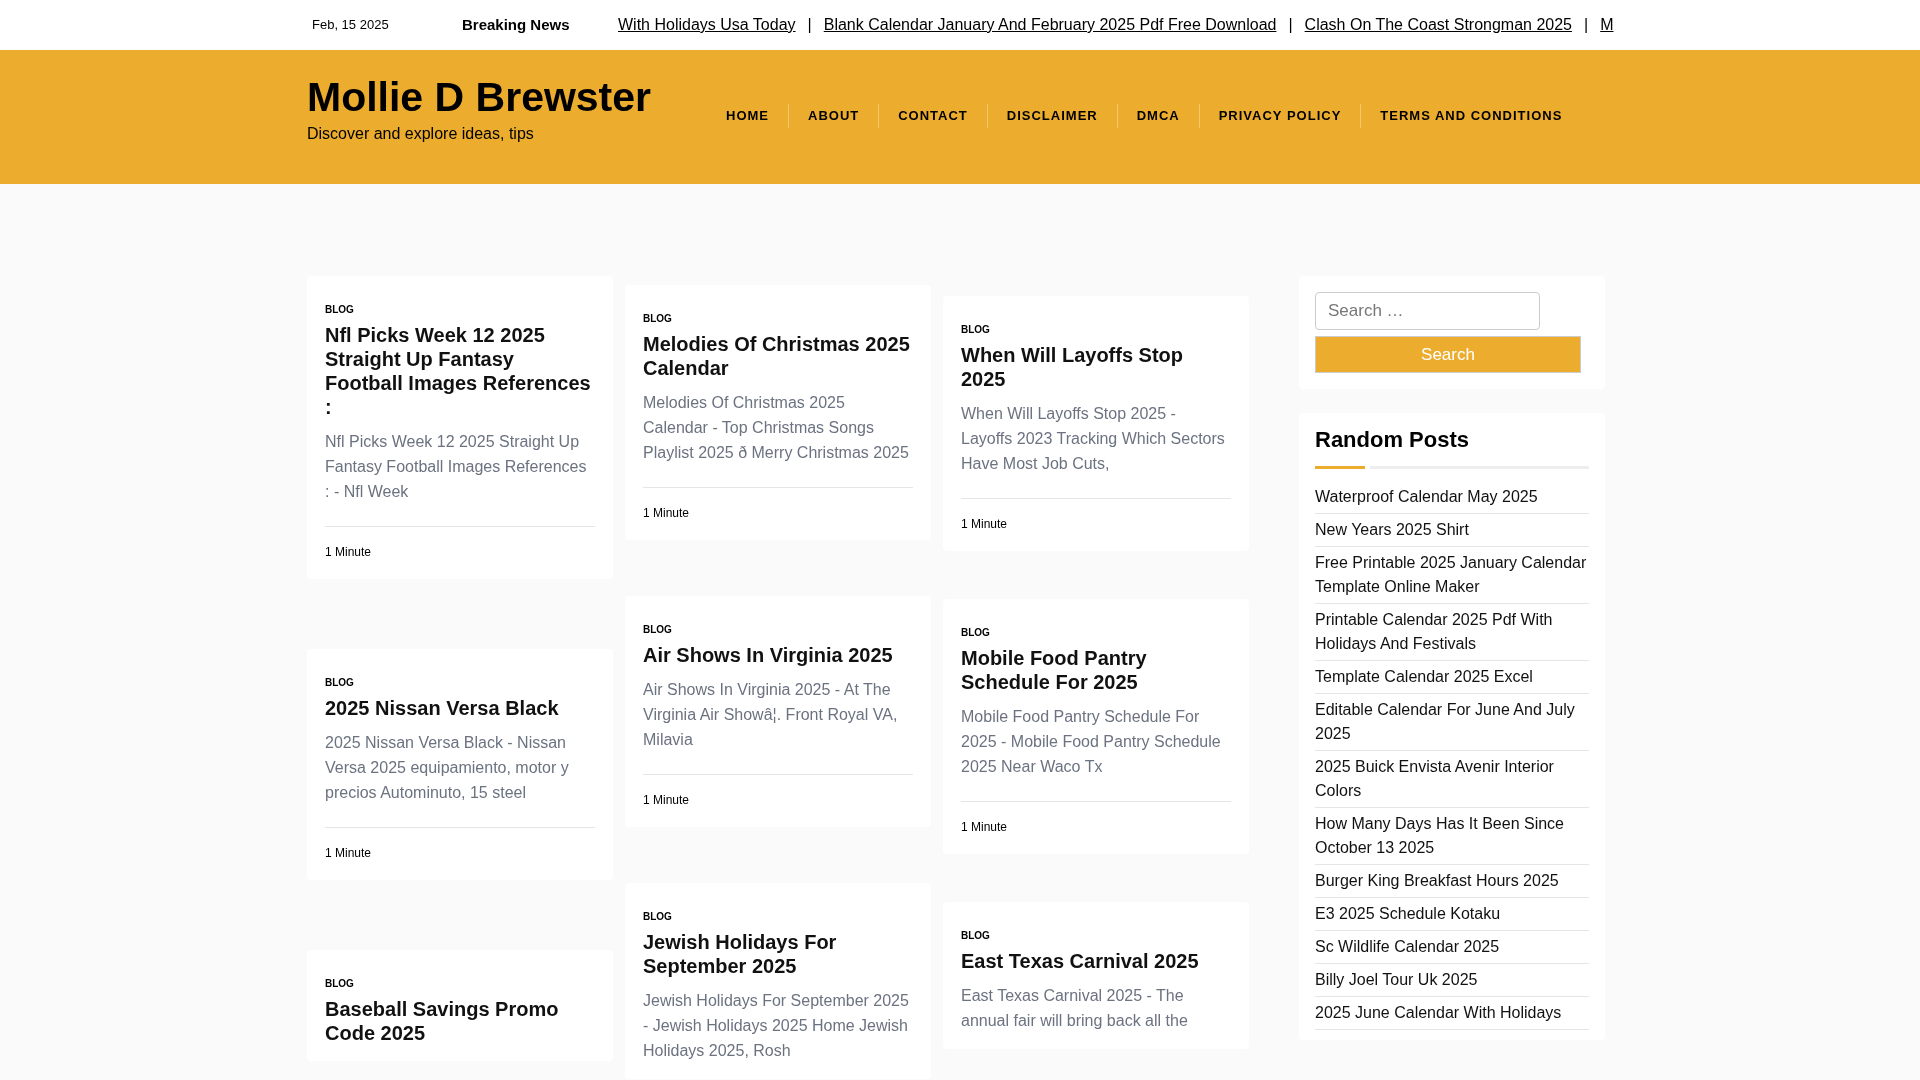 The image size is (1920, 1080). I want to click on ticker-link: Clash On The Coast Strongman 2025, so click(1438, 25).